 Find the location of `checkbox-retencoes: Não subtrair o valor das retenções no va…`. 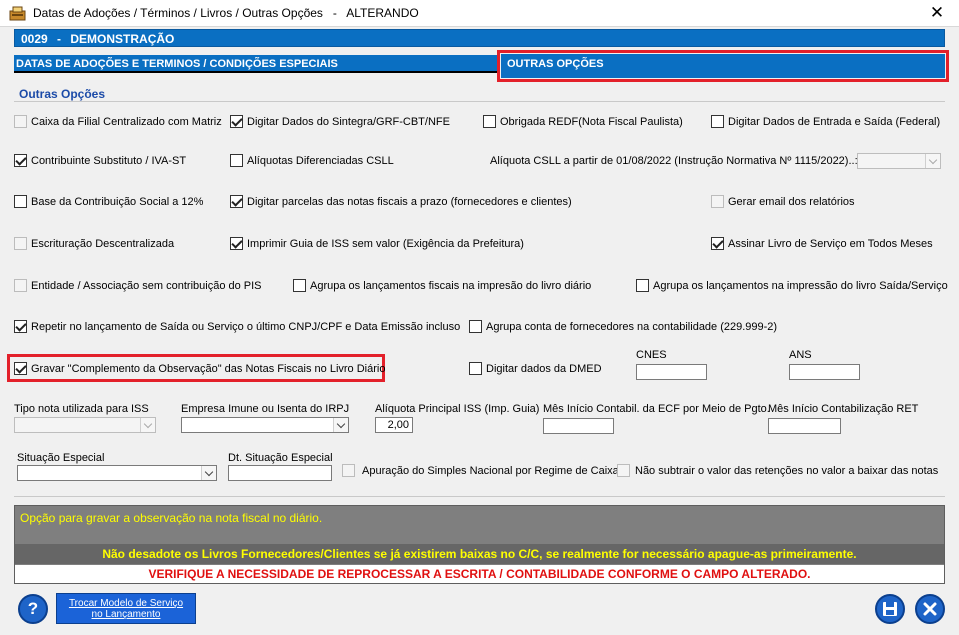

checkbox-retencoes: Não subtrair o valor das retenções no va… is located at coordinates (777, 470).